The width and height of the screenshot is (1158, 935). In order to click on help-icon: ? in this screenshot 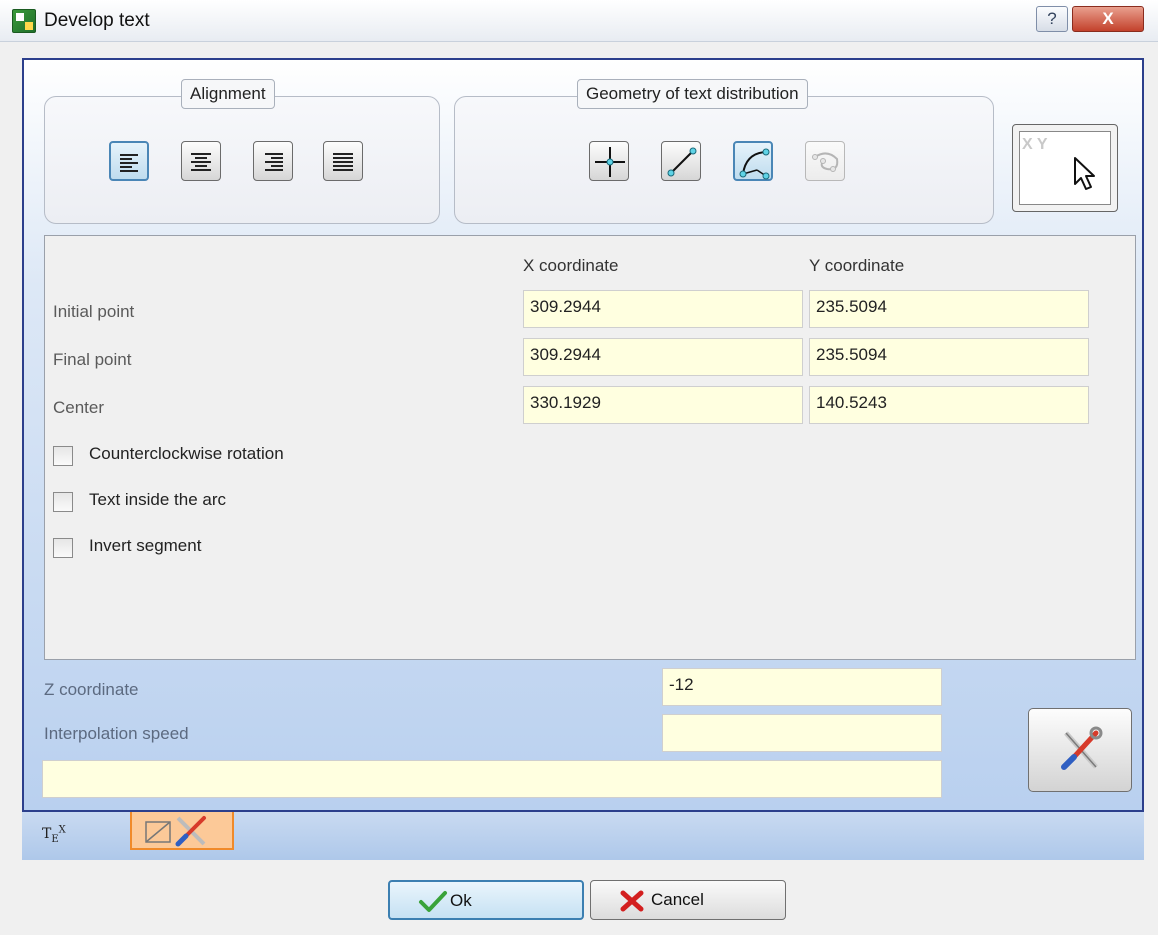, I will do `click(1052, 18)`.